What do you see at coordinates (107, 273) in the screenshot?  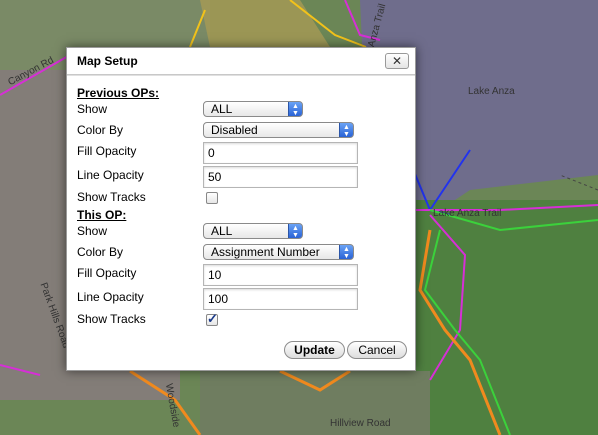 I see `this-fill-opacity-label: Fill Opacity` at bounding box center [107, 273].